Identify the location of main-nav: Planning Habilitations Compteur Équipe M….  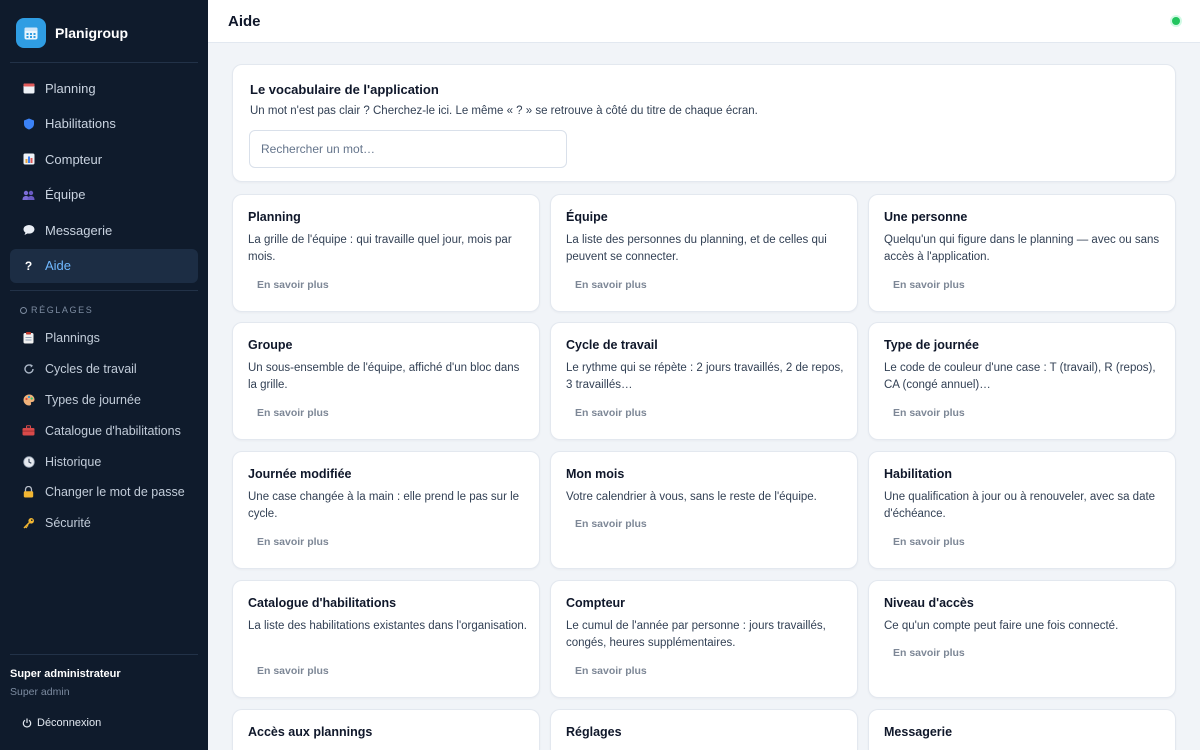
(104, 177).